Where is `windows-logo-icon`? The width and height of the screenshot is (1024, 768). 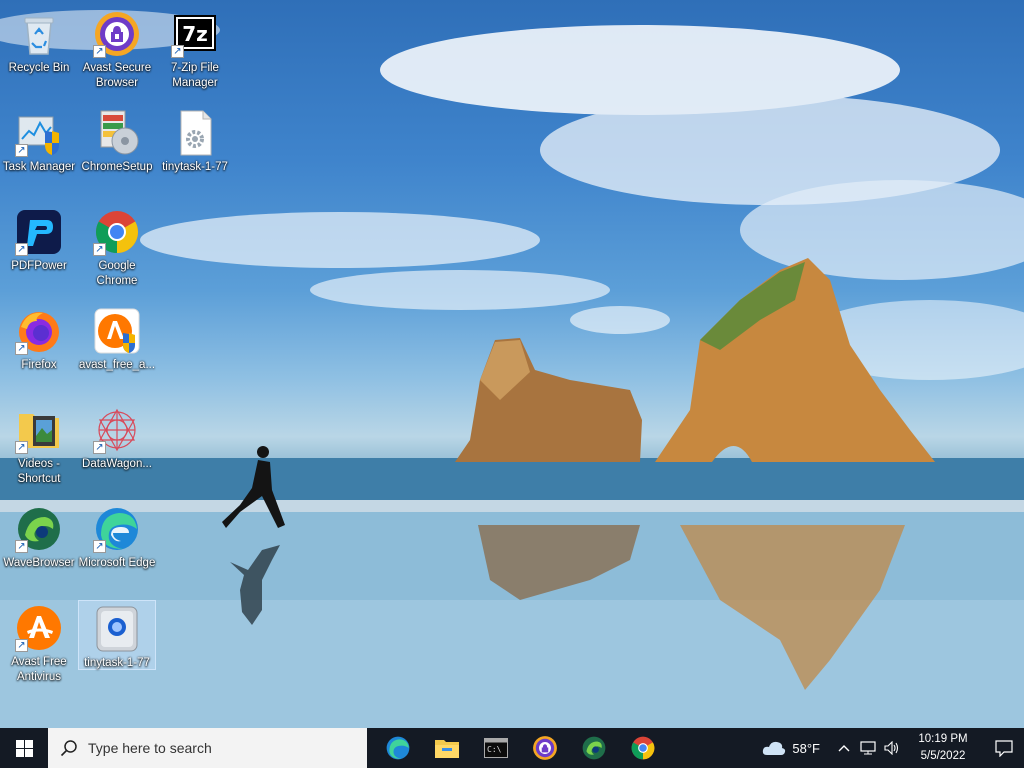
windows-logo-icon is located at coordinates (24, 748).